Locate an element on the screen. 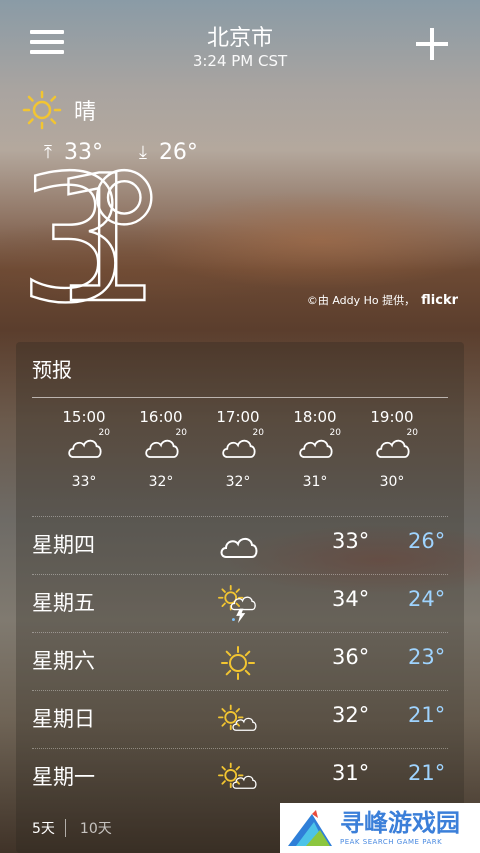 The width and height of the screenshot is (480, 853). photo-credit: ©由 Addy Ho 提供， flickr is located at coordinates (382, 300).